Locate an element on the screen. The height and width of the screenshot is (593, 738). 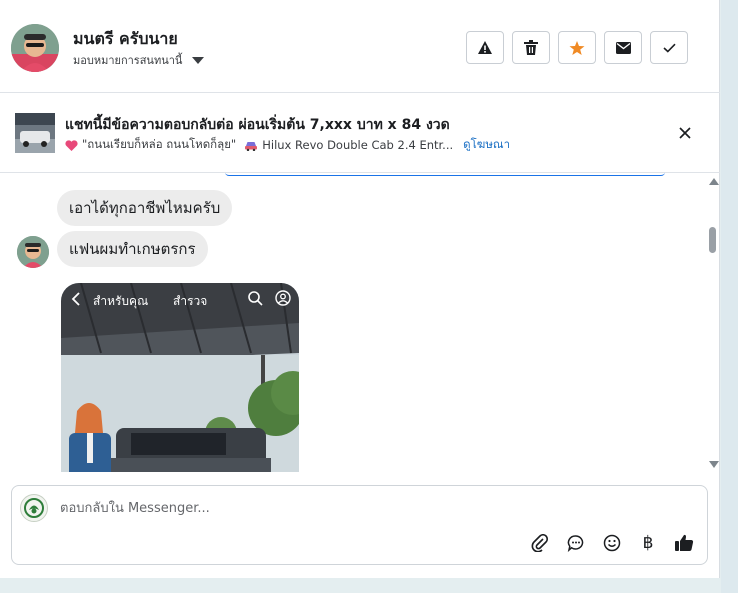
envelope-icon is located at coordinates (623, 47).